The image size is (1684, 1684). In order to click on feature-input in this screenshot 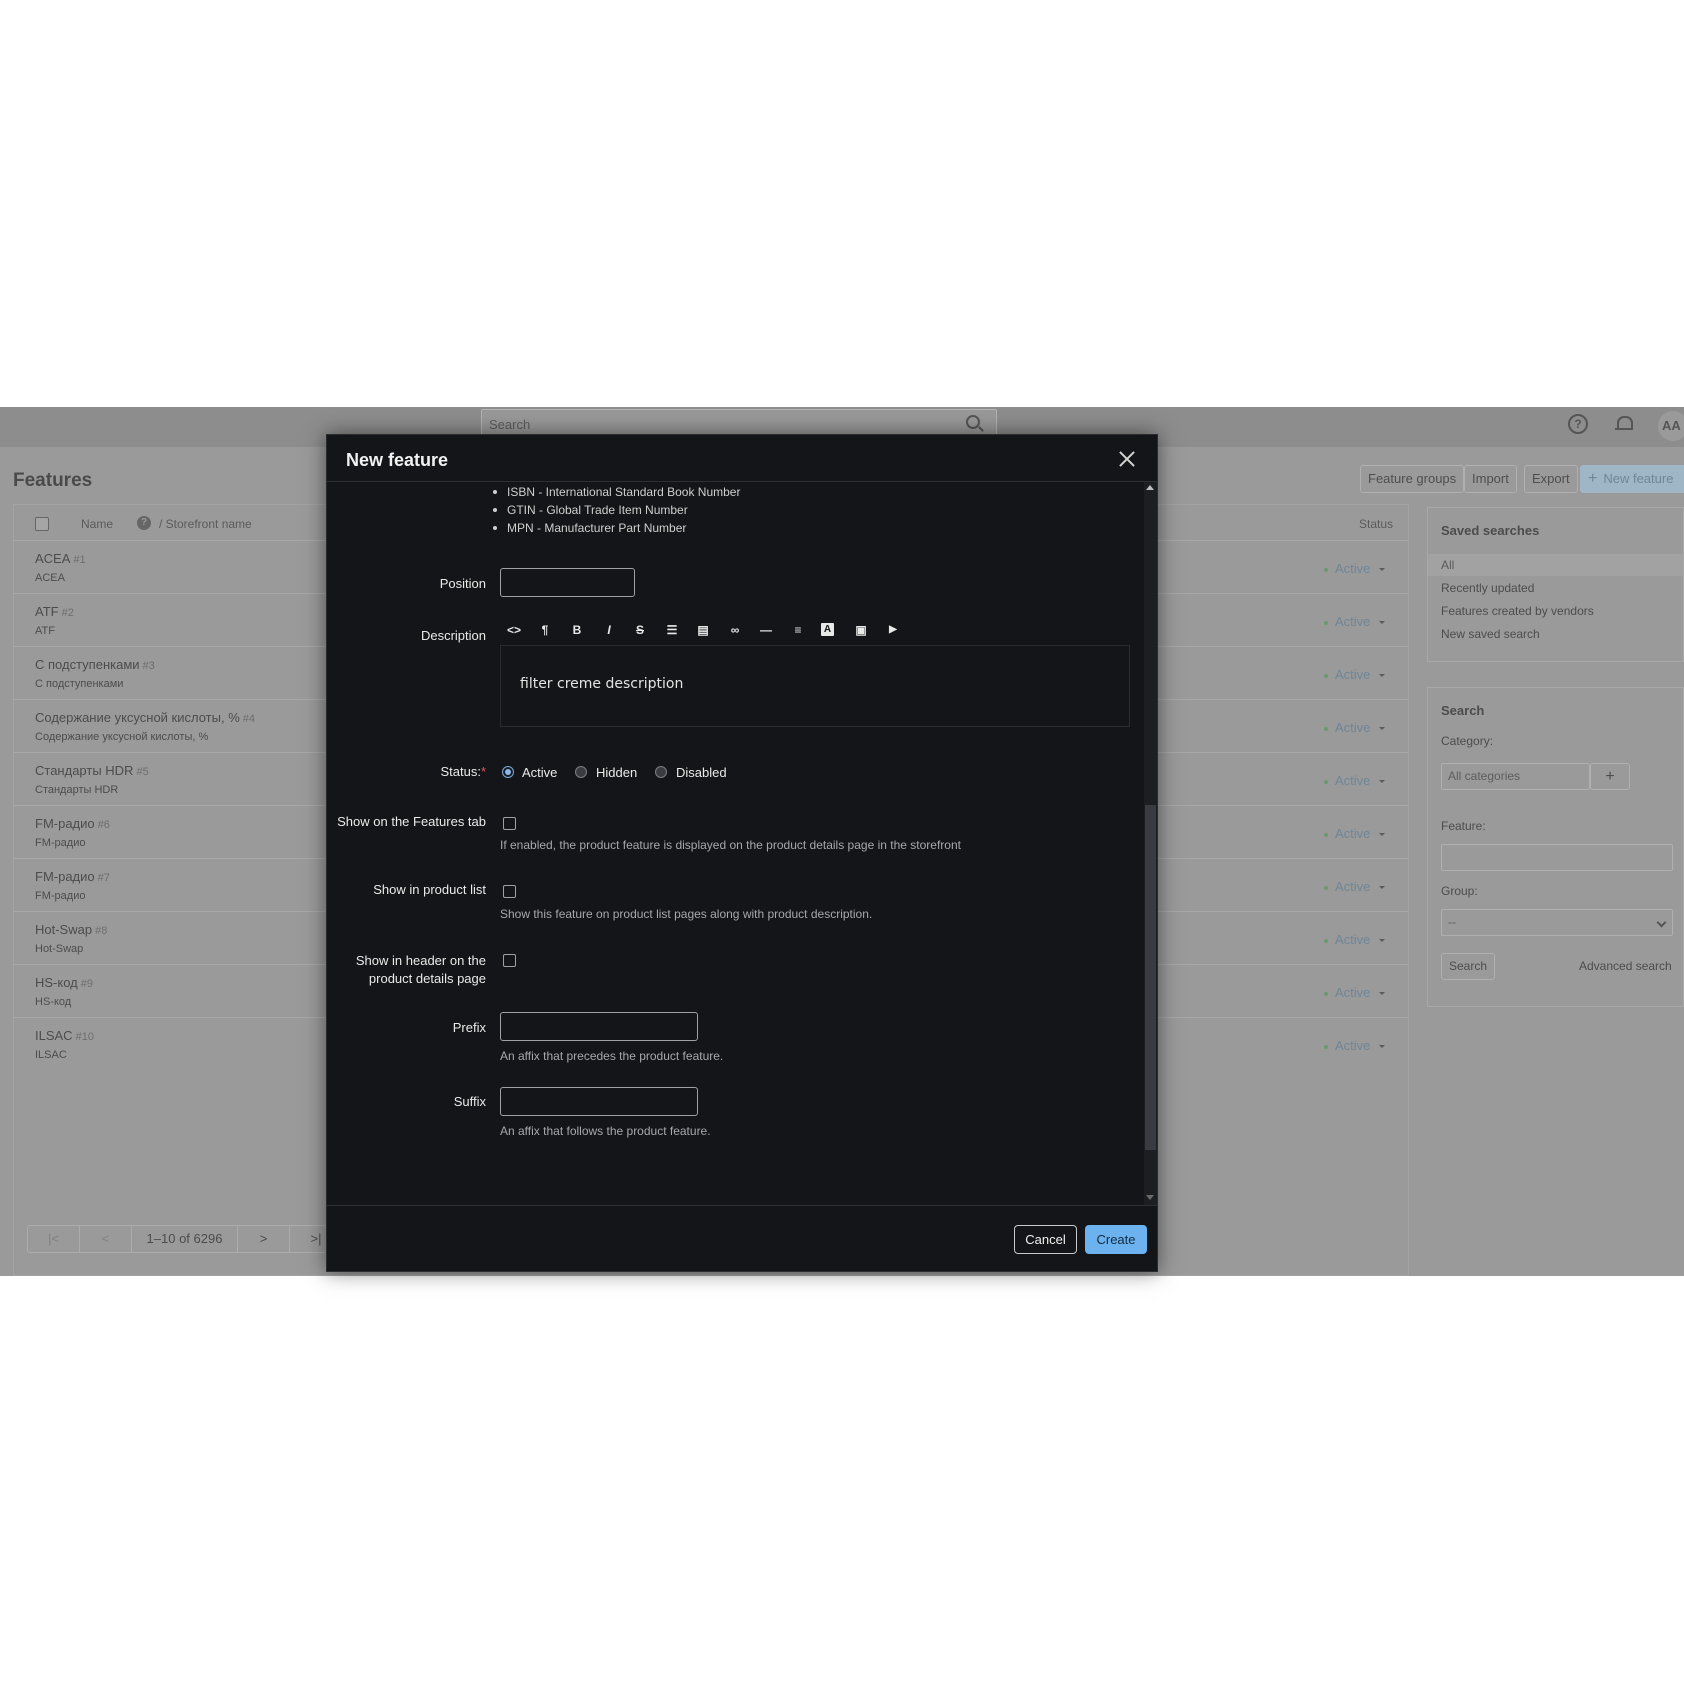, I will do `click(1557, 857)`.